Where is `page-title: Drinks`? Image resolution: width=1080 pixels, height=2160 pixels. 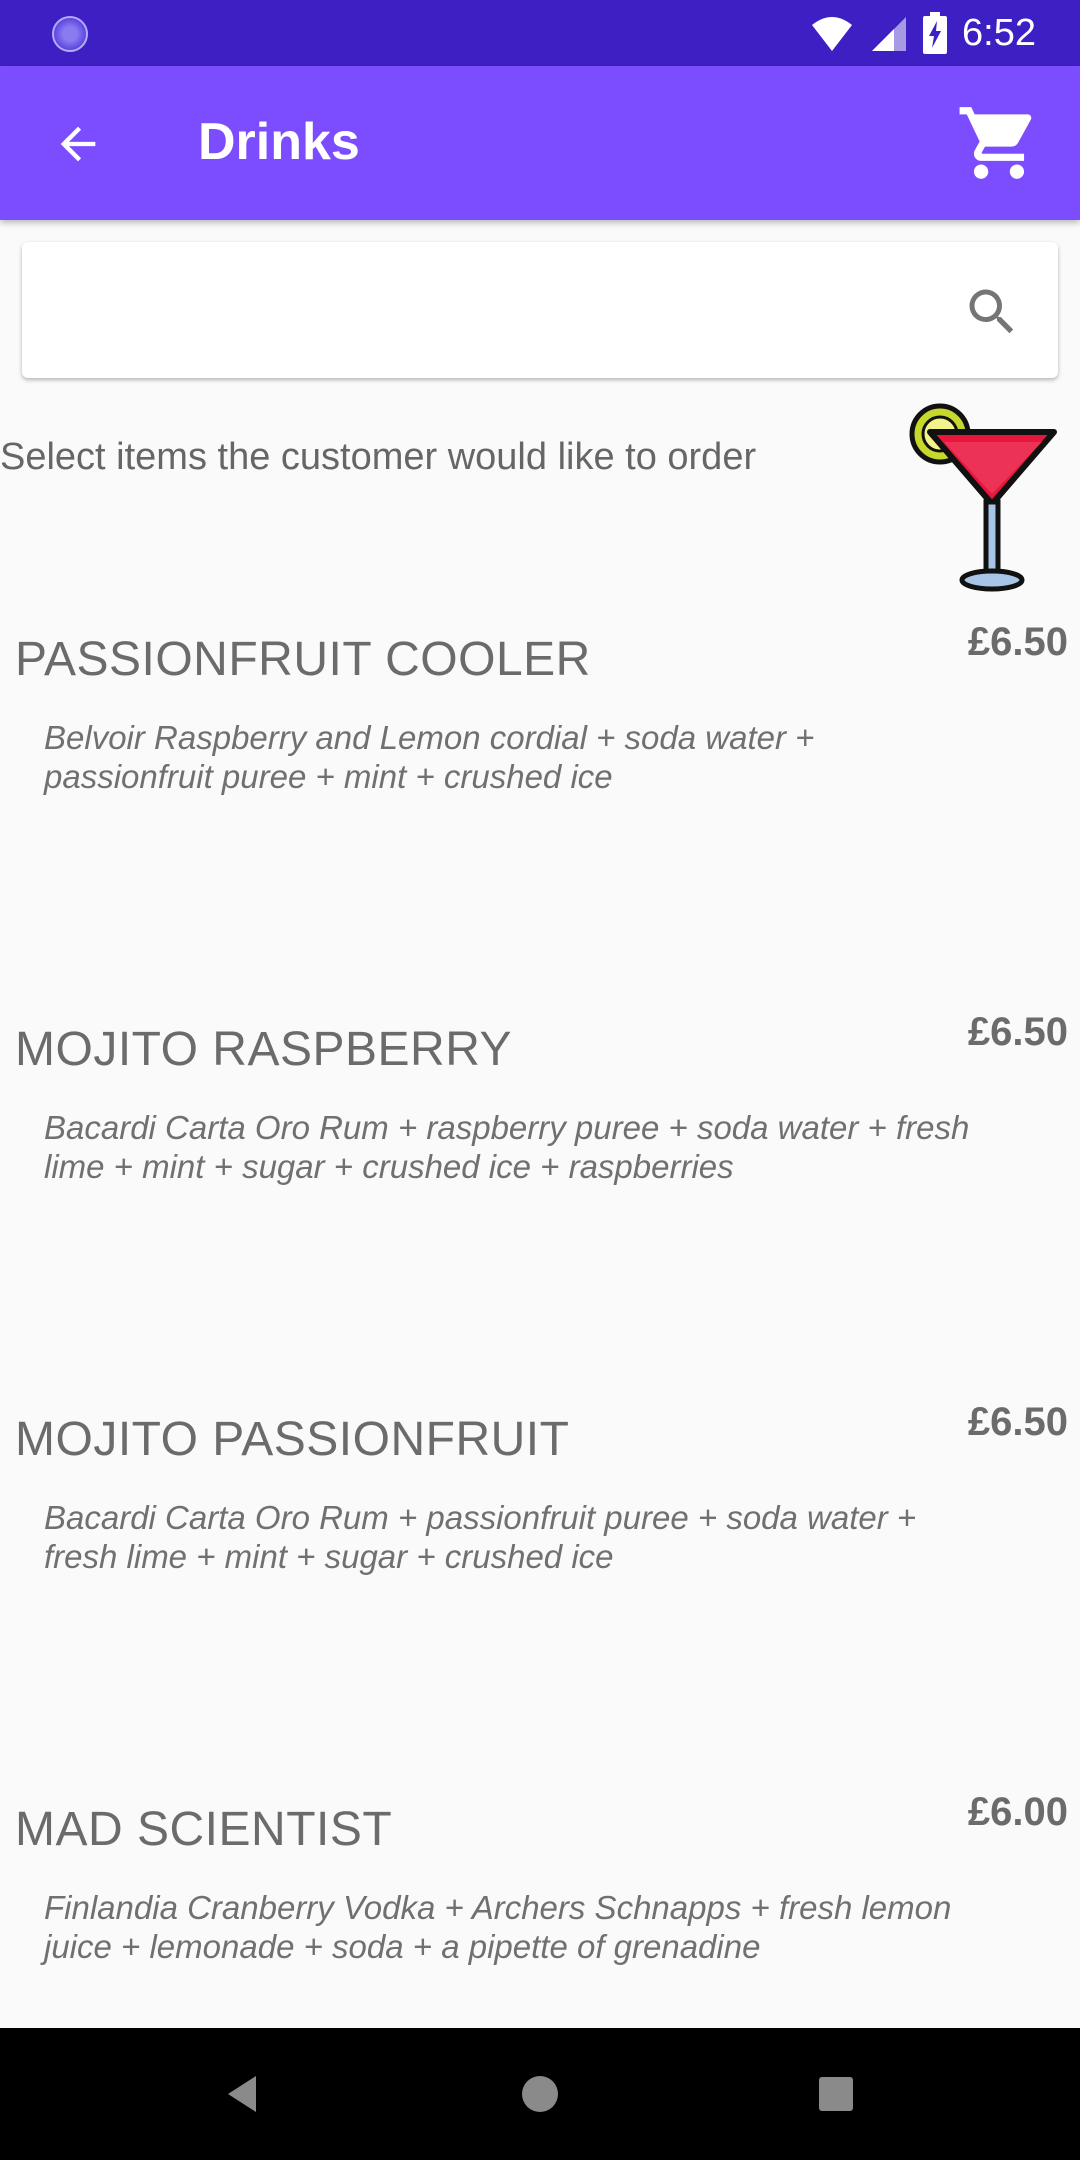 page-title: Drinks is located at coordinates (279, 142).